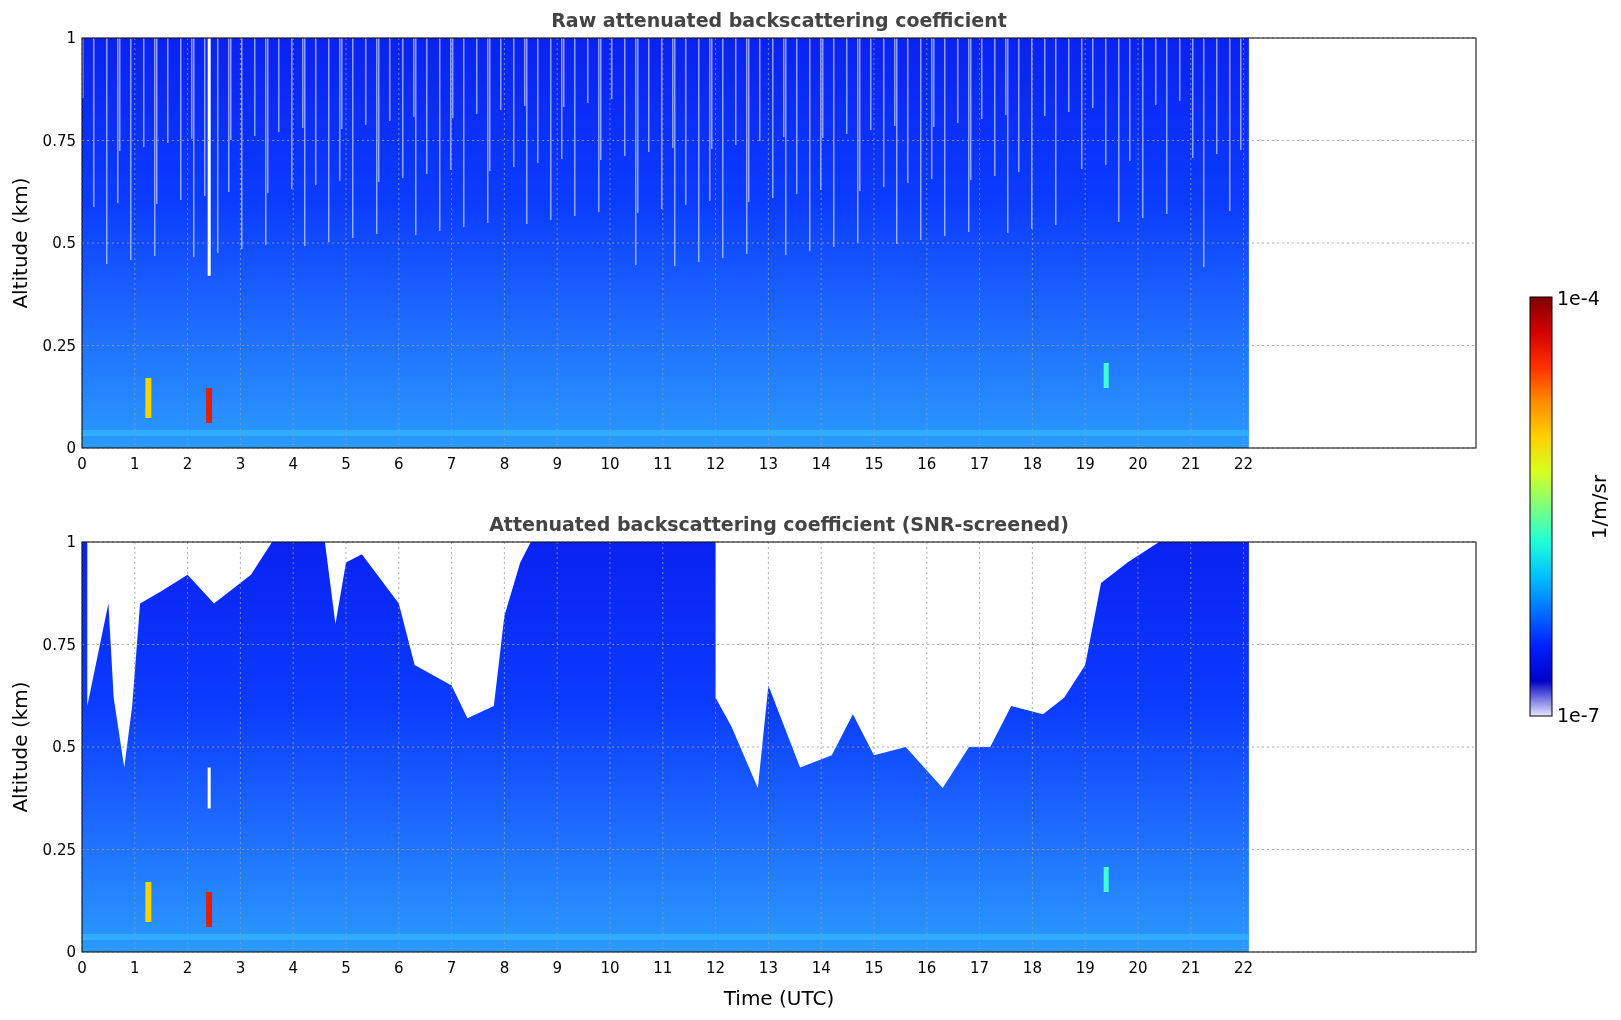  I want to click on colorbar-label: 1/m/sr, so click(1599, 507).